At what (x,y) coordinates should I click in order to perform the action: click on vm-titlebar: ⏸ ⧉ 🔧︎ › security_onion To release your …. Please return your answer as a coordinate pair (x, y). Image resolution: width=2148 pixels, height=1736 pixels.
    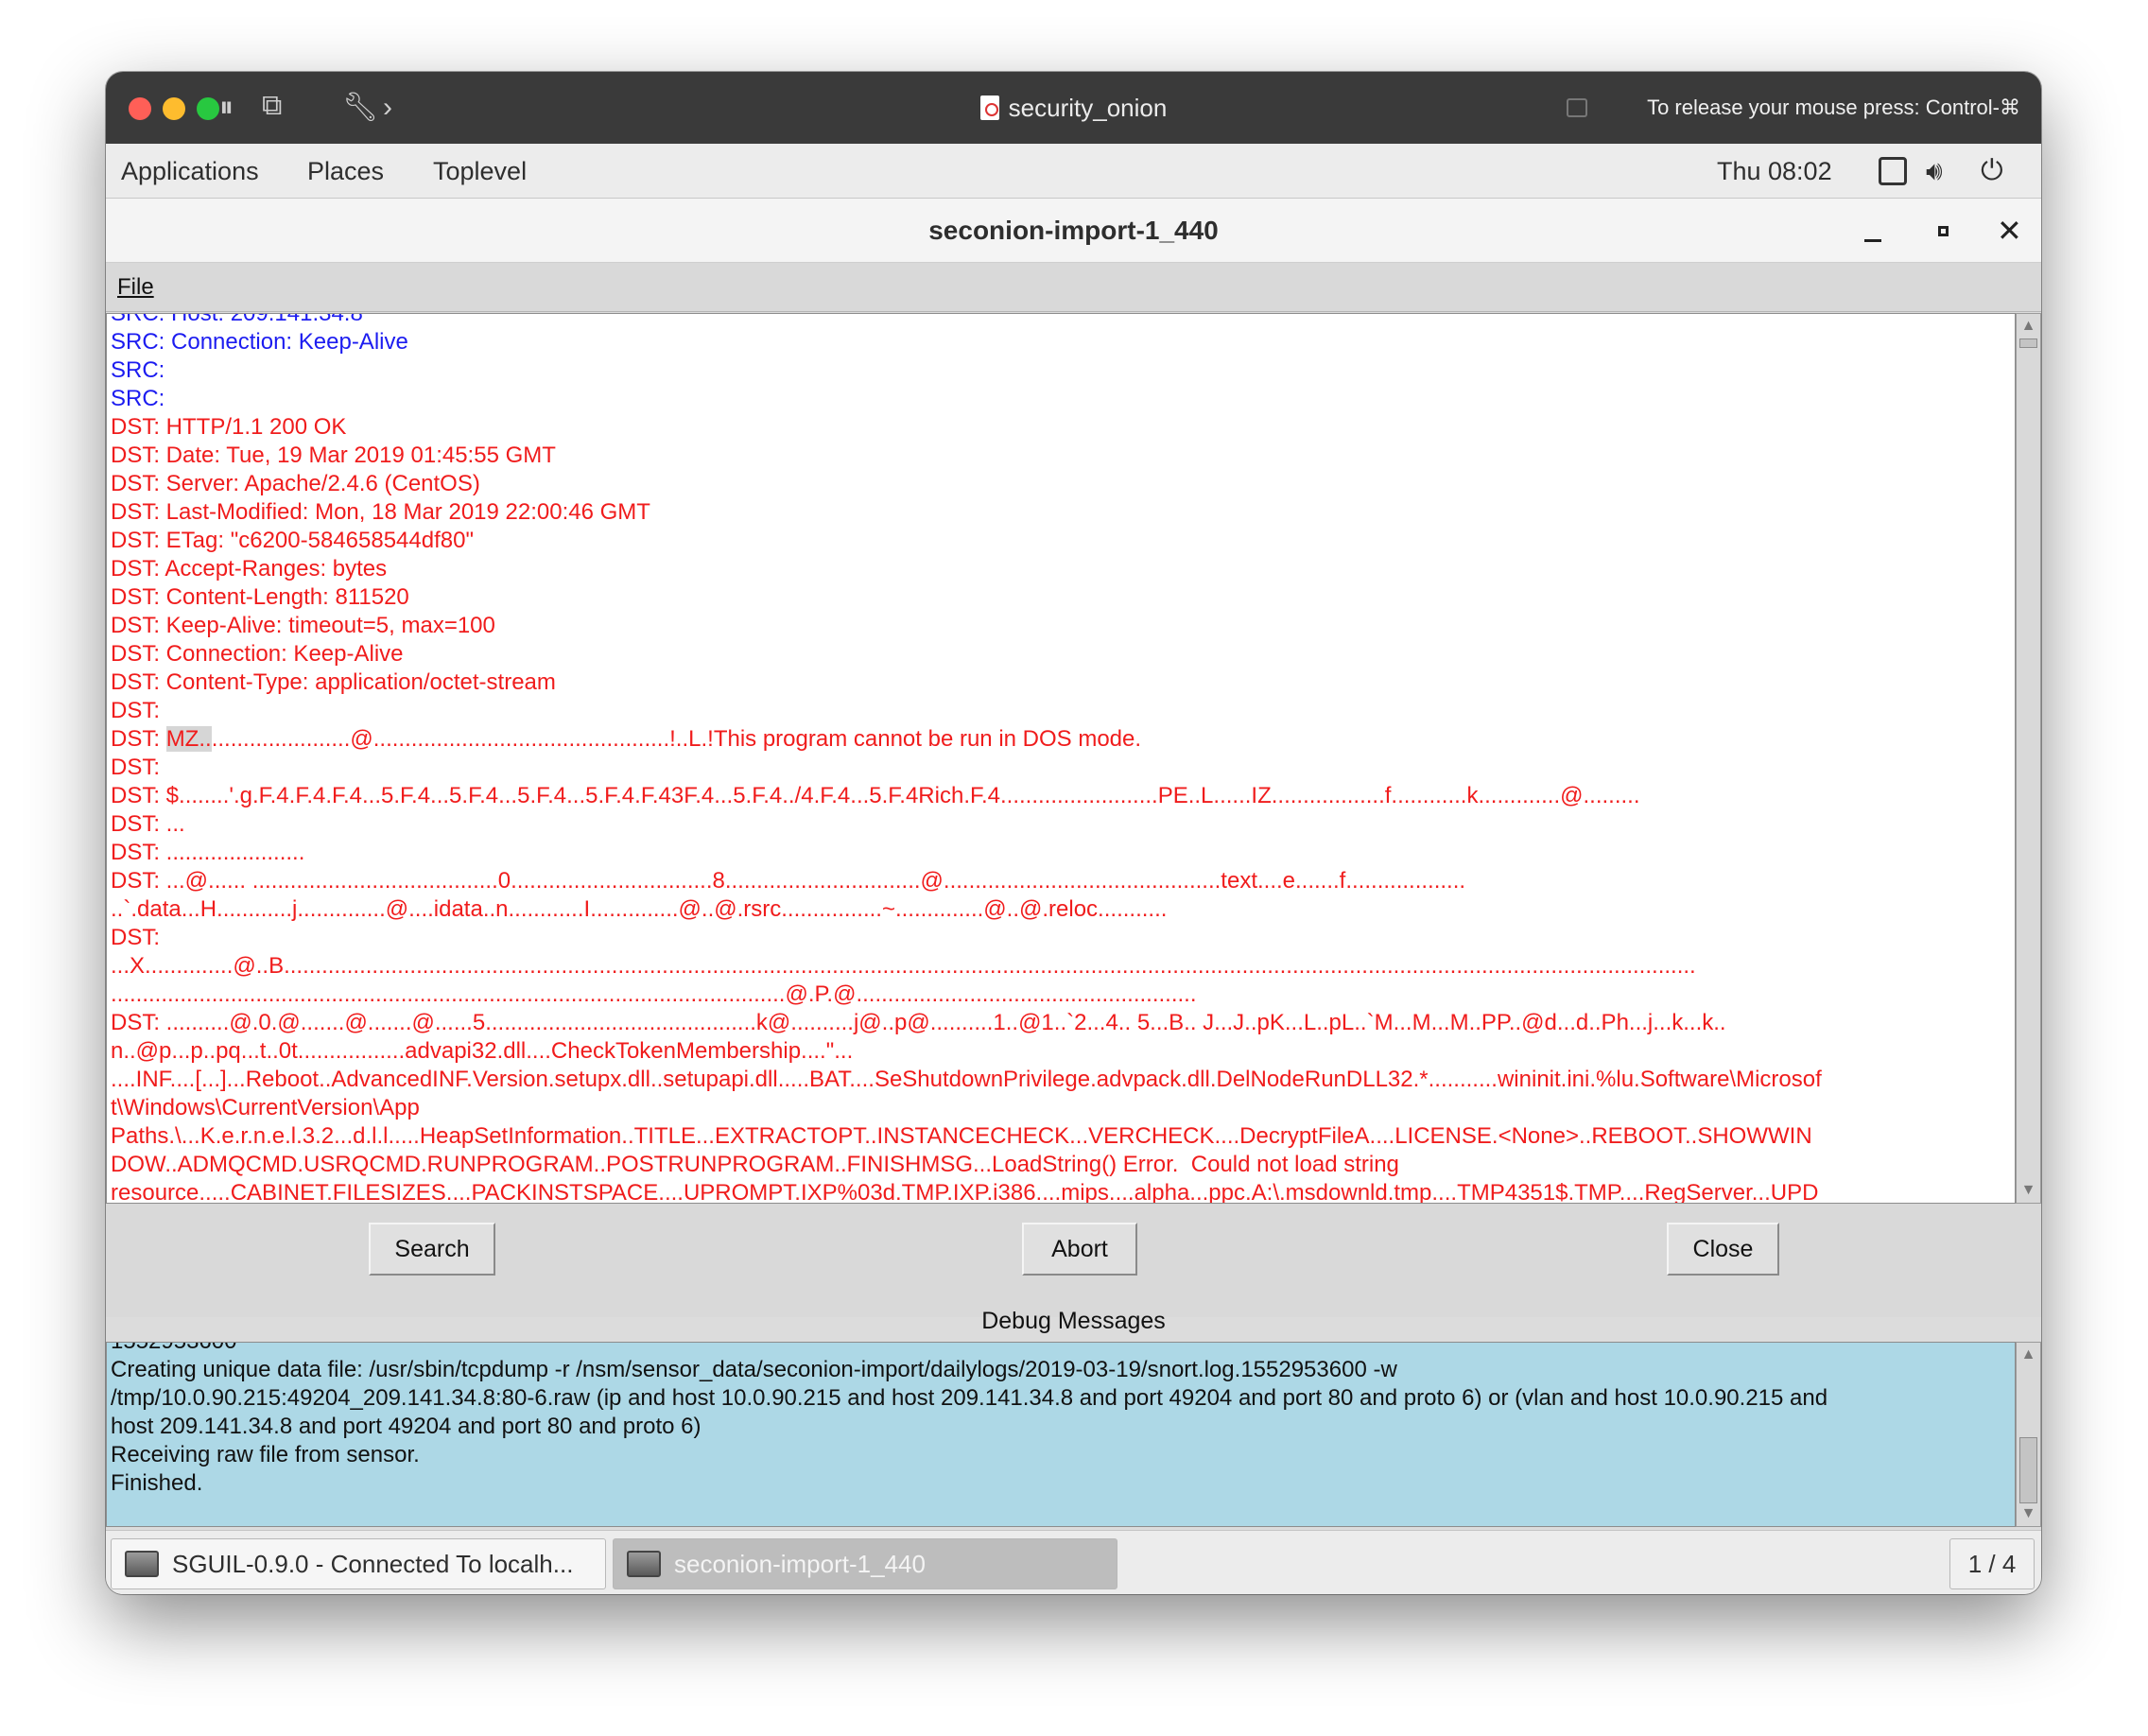
    Looking at the image, I should click on (1073, 108).